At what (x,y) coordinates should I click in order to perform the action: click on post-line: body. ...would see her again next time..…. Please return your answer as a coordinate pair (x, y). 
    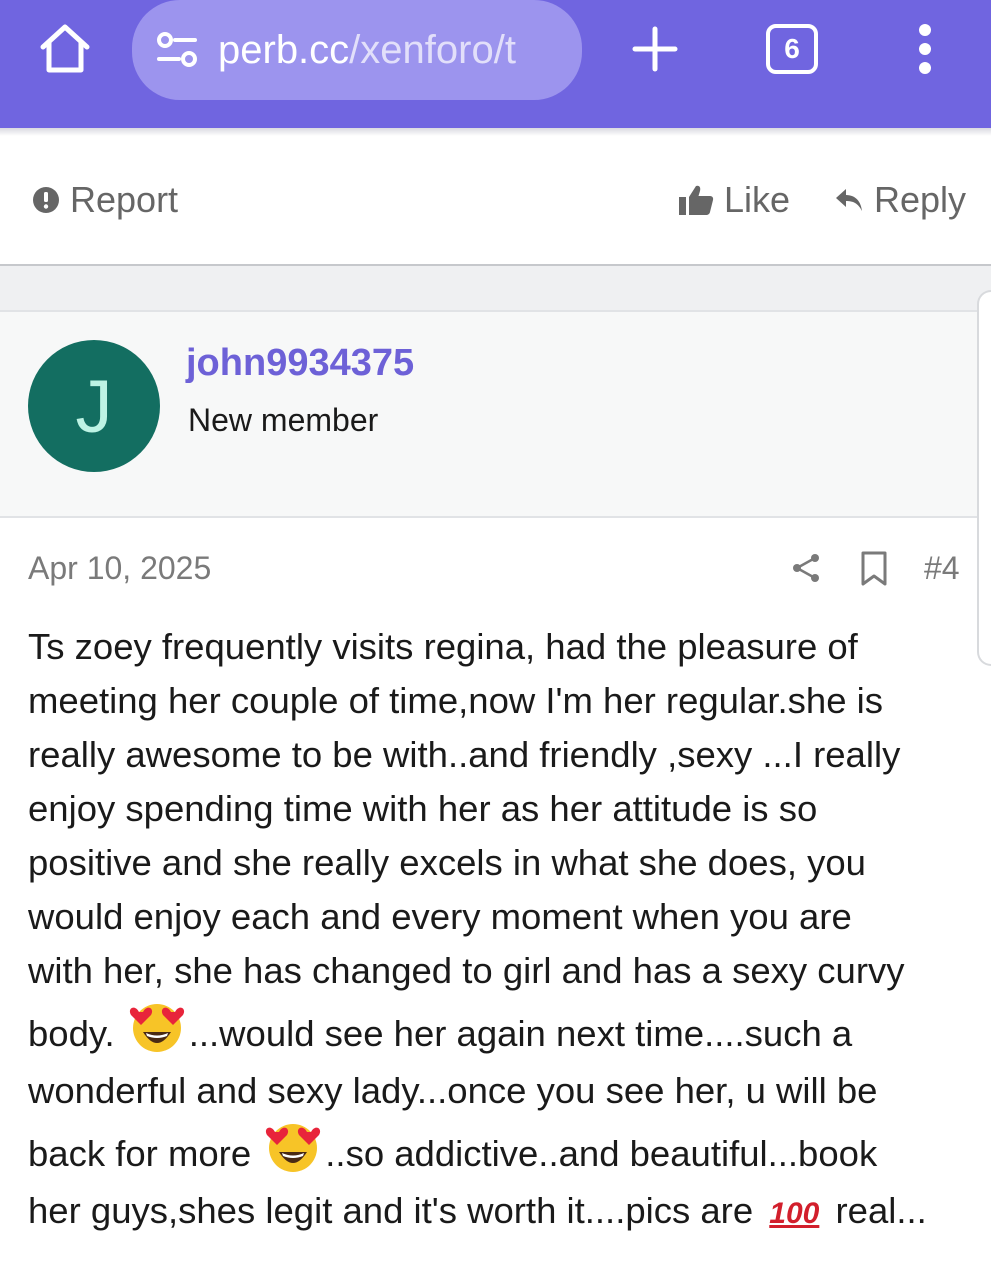
    Looking at the image, I should click on (498, 1031).